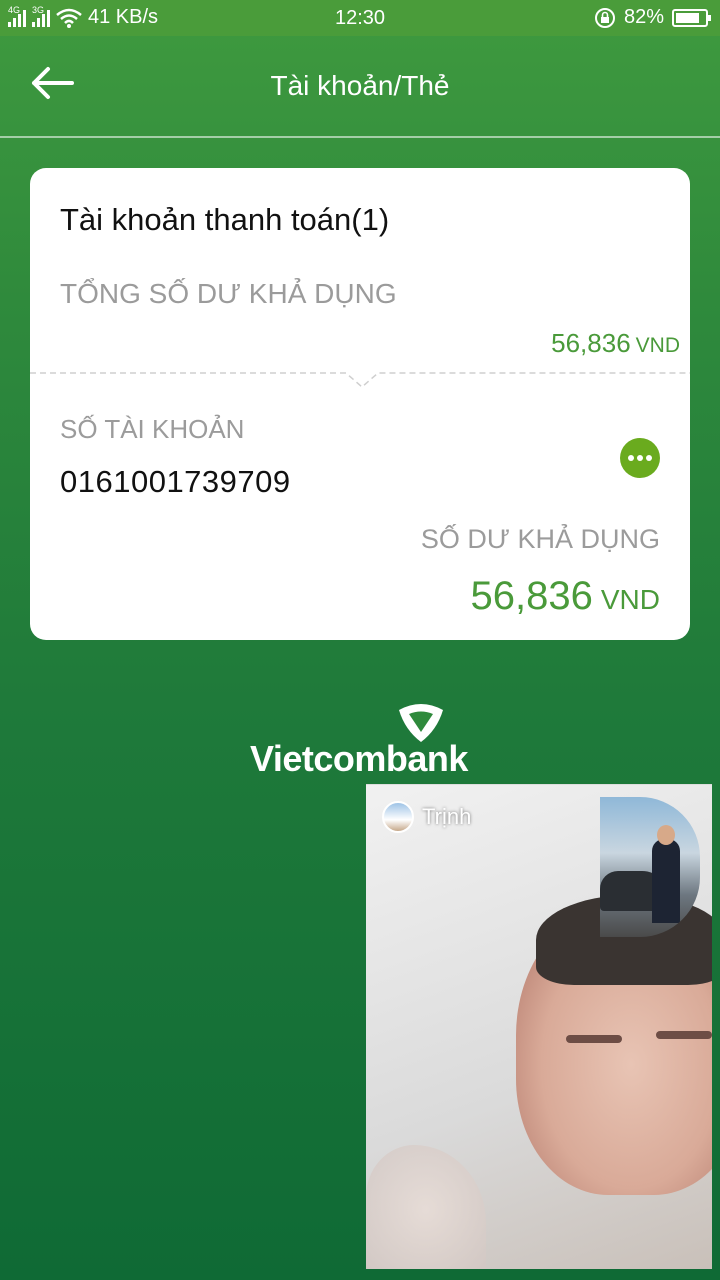  I want to click on caller-name: Trịnh, so click(447, 816).